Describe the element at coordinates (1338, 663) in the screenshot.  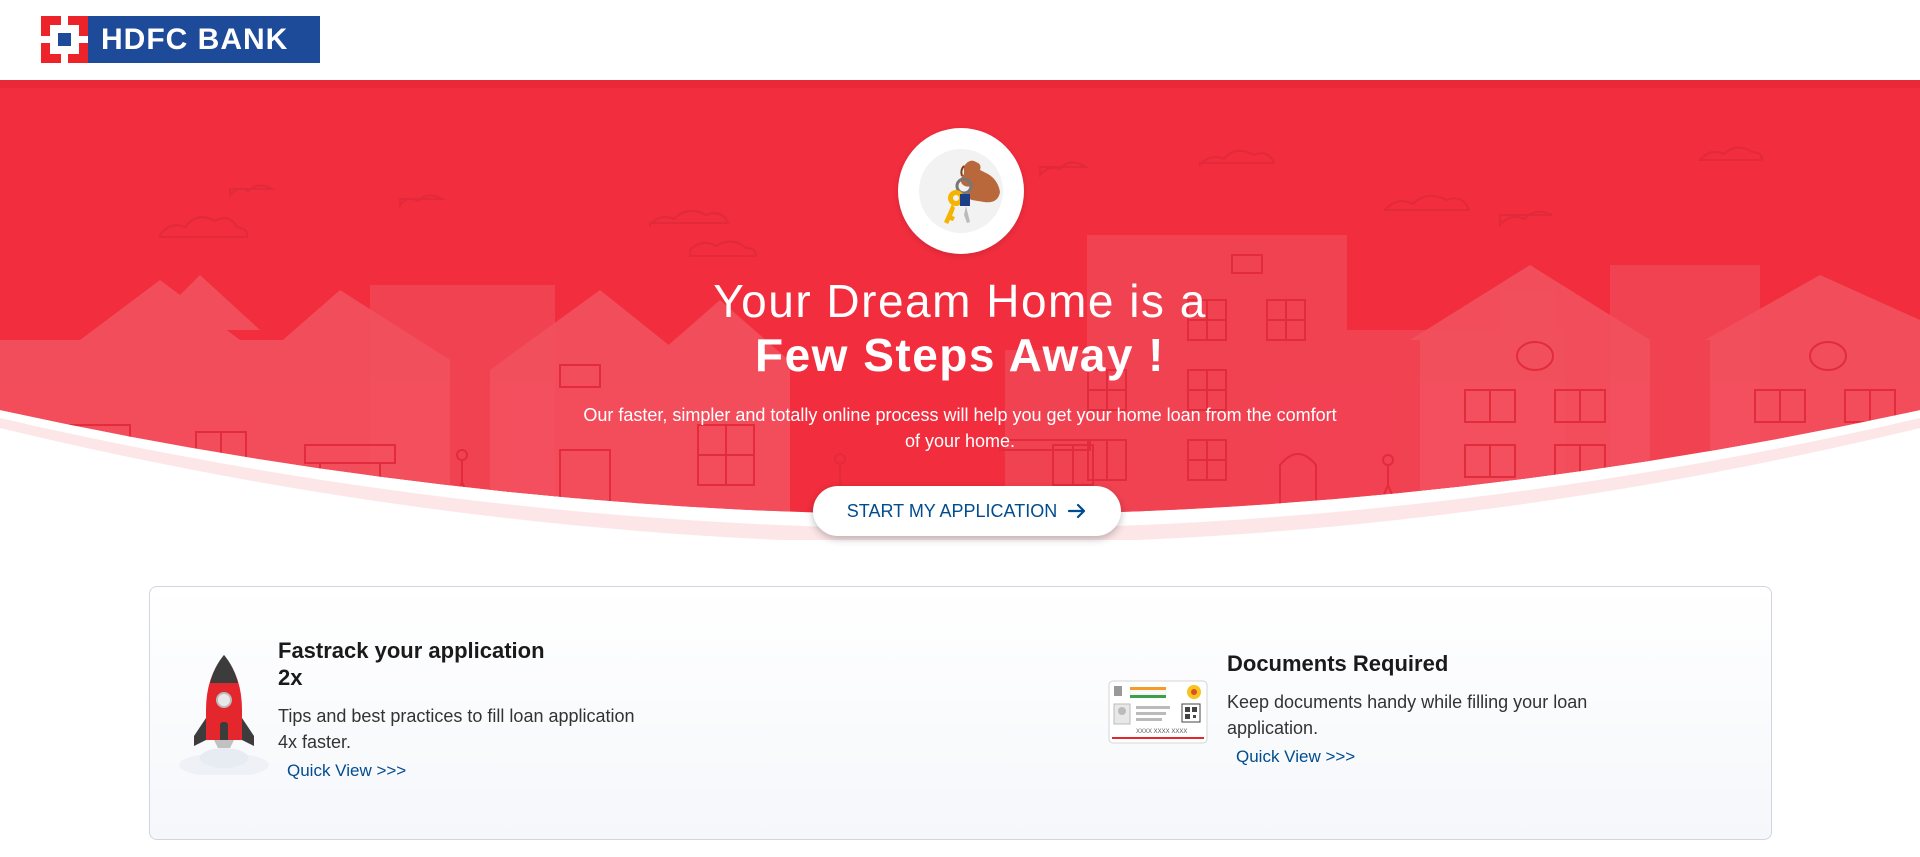
I see `documents-title: Documents Required` at that location.